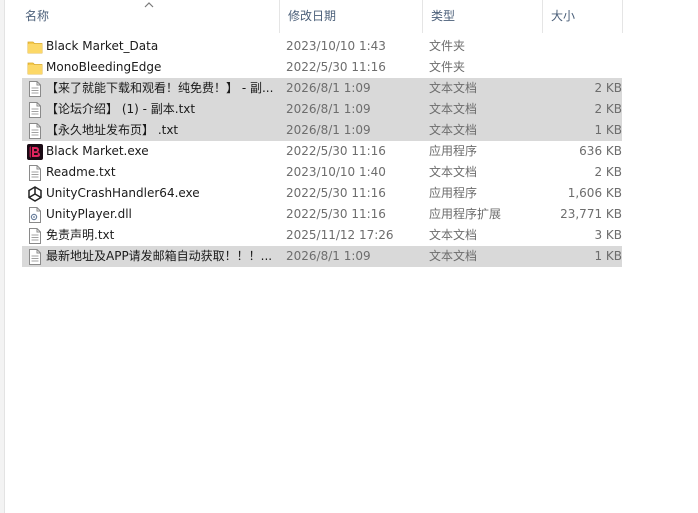 The width and height of the screenshot is (698, 513). What do you see at coordinates (608, 235) in the screenshot?
I see `file-size: 3 KB` at bounding box center [608, 235].